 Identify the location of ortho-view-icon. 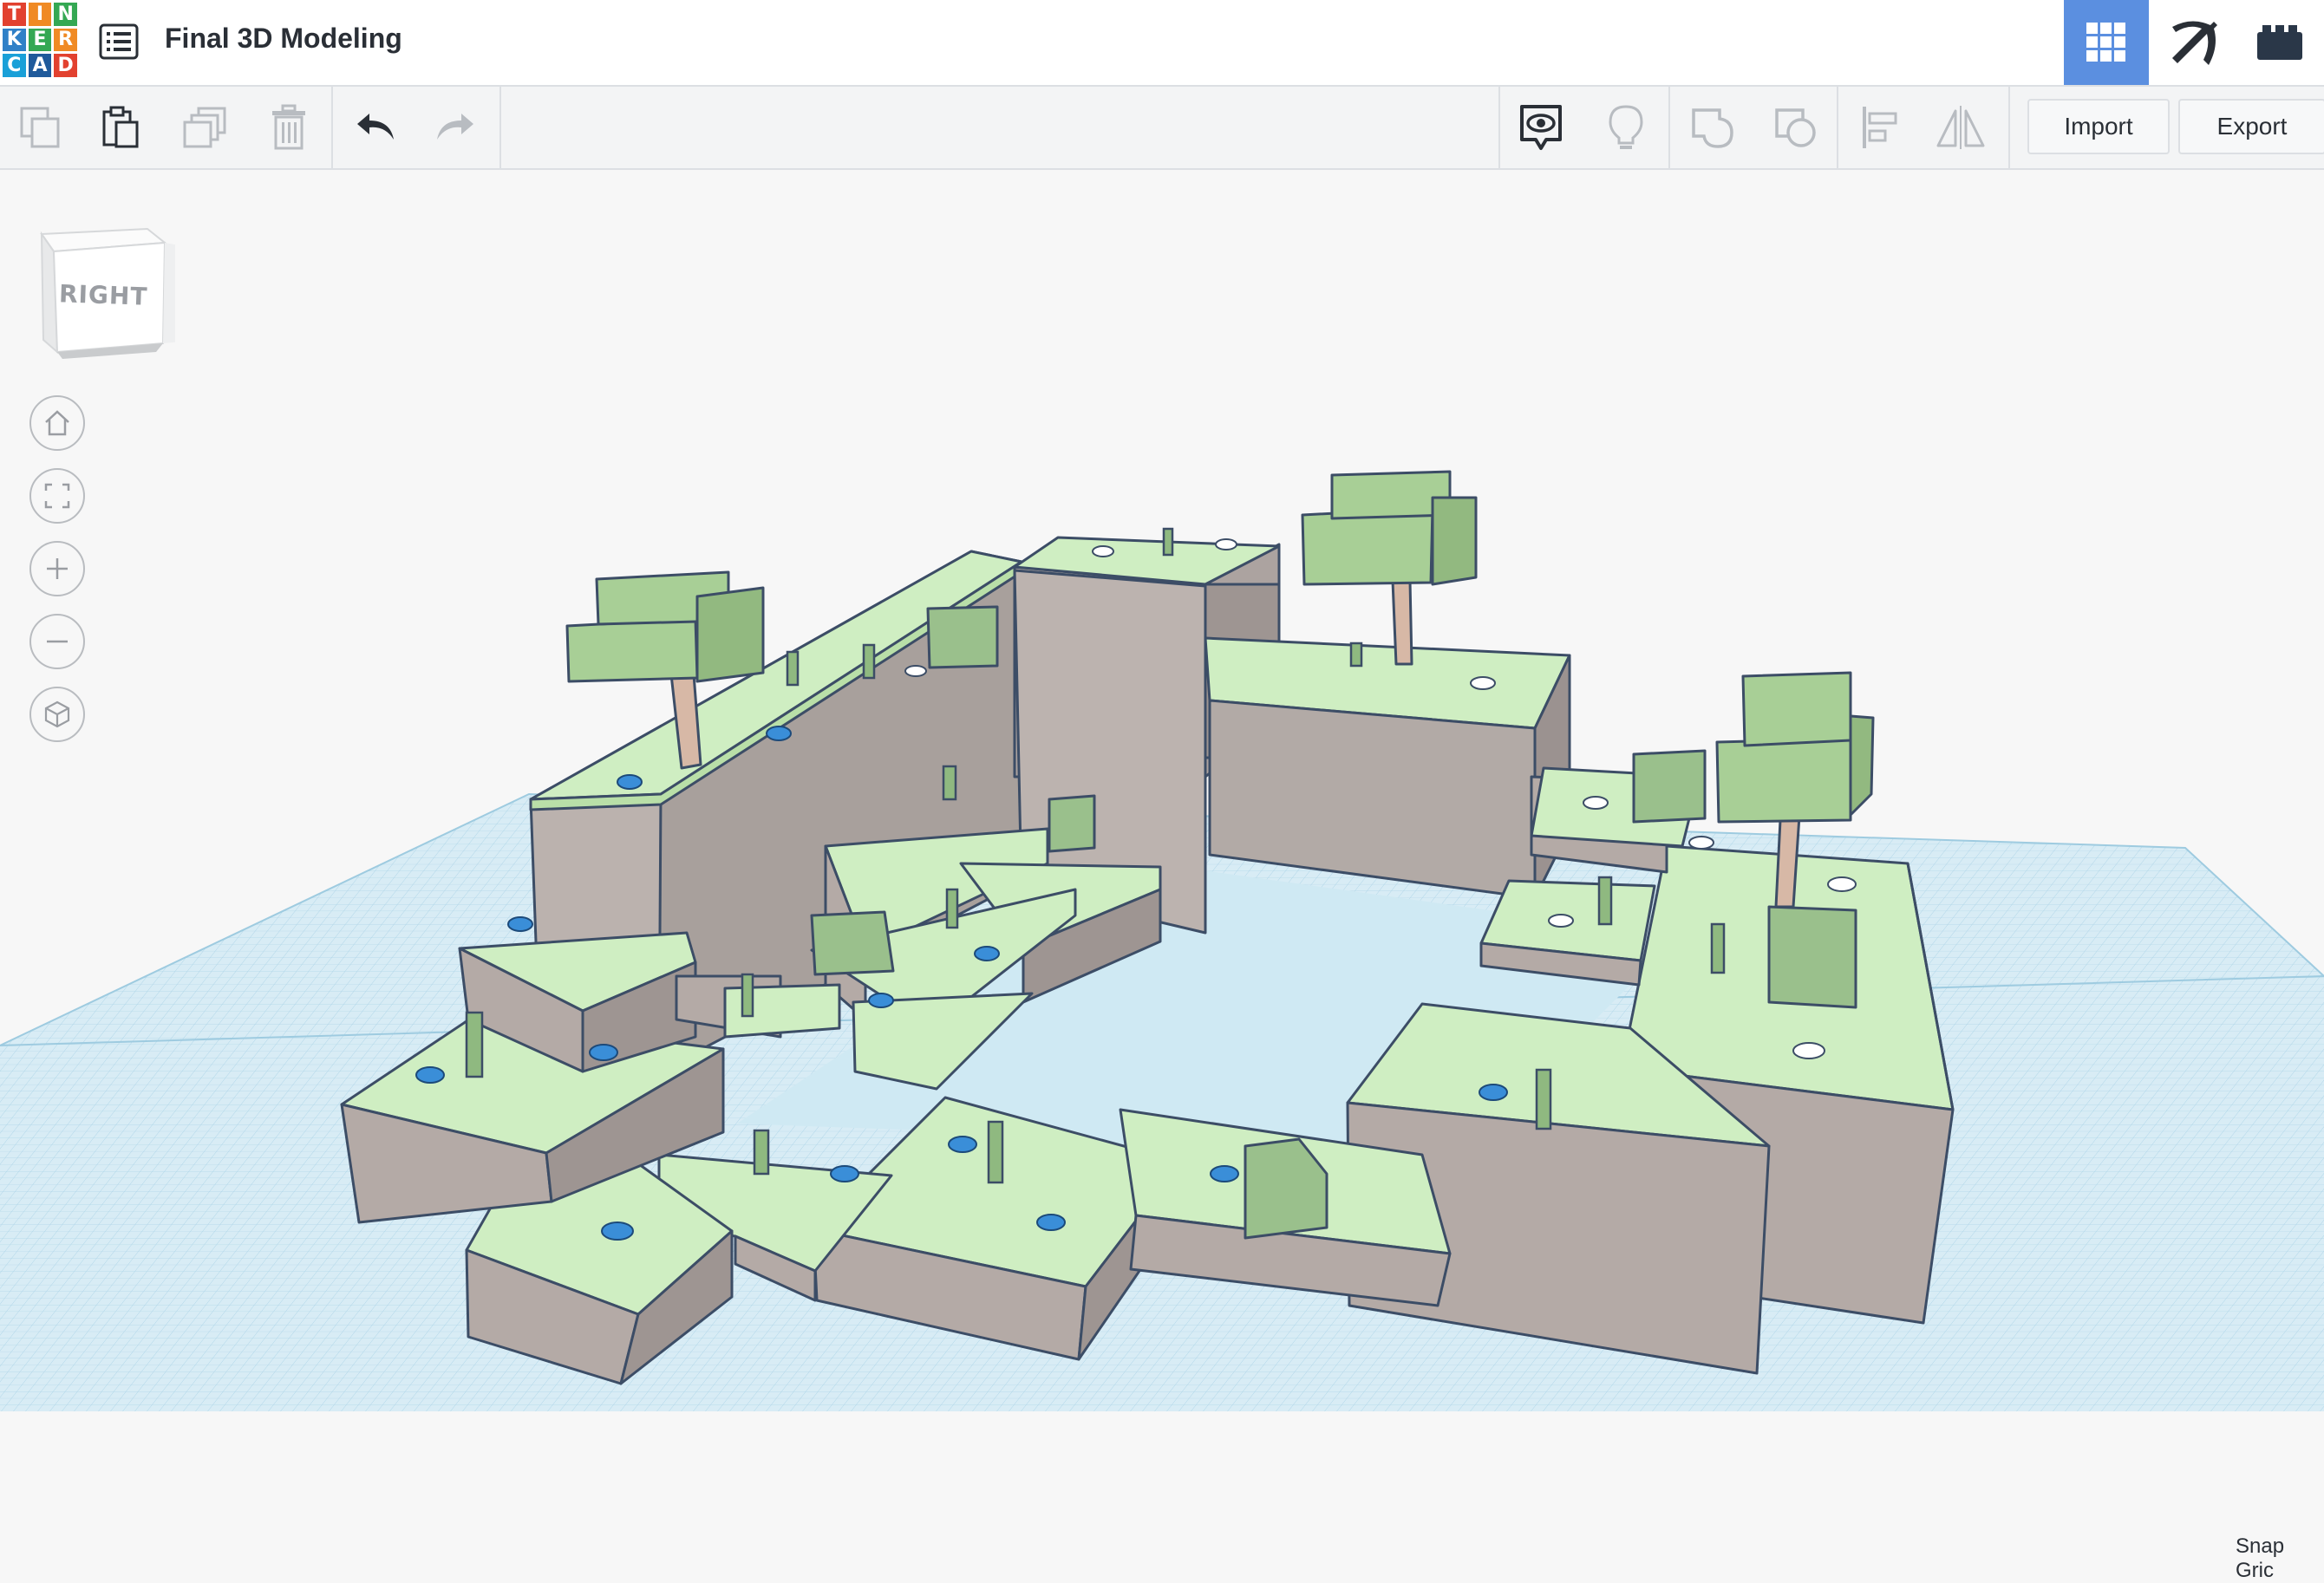
(57, 714).